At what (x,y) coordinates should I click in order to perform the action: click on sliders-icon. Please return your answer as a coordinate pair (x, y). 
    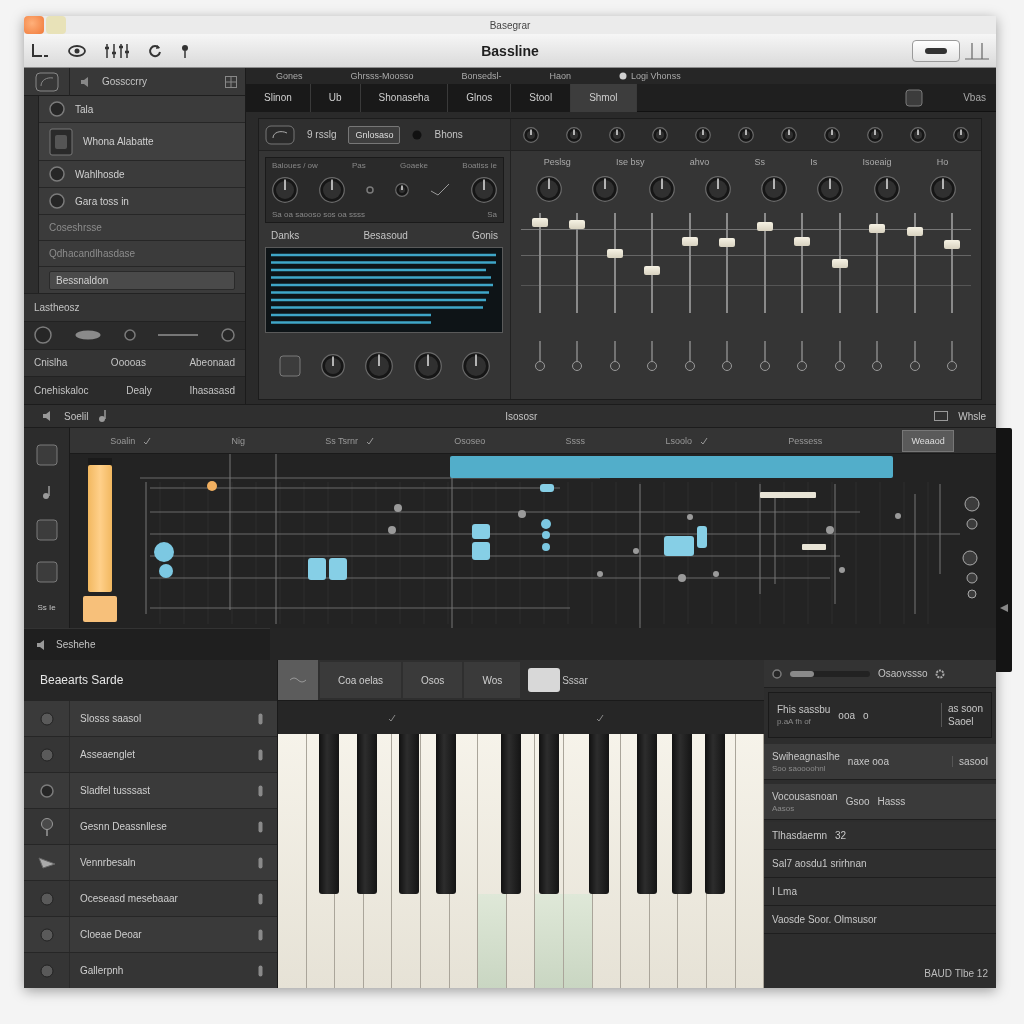
    Looking at the image, I should click on (117, 50).